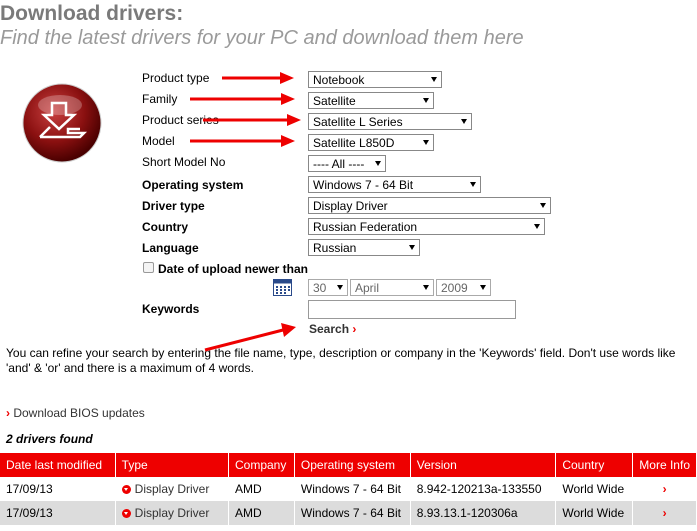 Image resolution: width=697 pixels, height=531 pixels. Describe the element at coordinates (412, 309) in the screenshot. I see `keywords-input` at that location.